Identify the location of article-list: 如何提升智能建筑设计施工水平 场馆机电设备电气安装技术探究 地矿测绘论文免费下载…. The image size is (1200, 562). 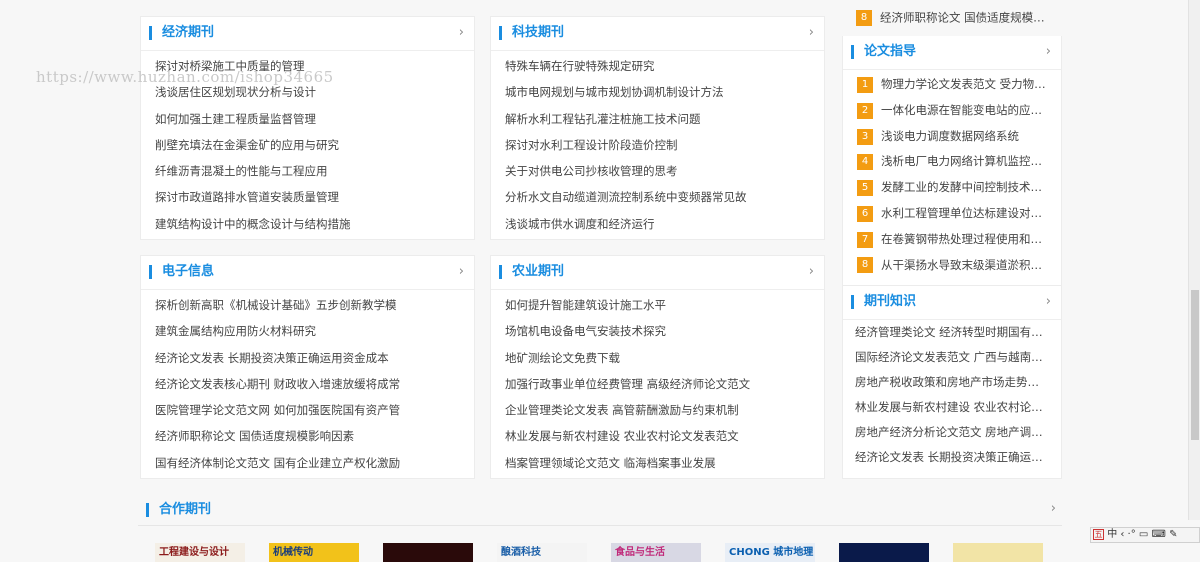
(657, 383).